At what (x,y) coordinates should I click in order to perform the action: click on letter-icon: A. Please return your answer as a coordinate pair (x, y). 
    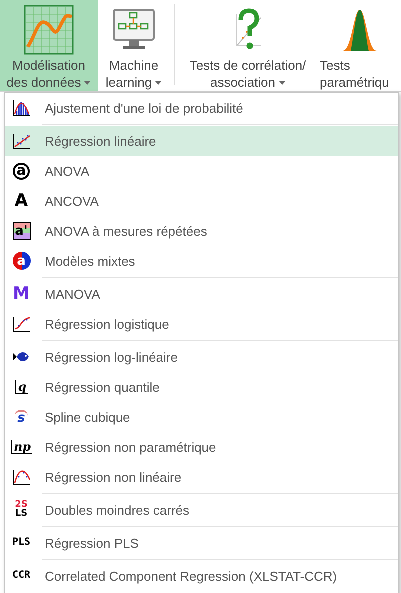
    Looking at the image, I should click on (21, 201).